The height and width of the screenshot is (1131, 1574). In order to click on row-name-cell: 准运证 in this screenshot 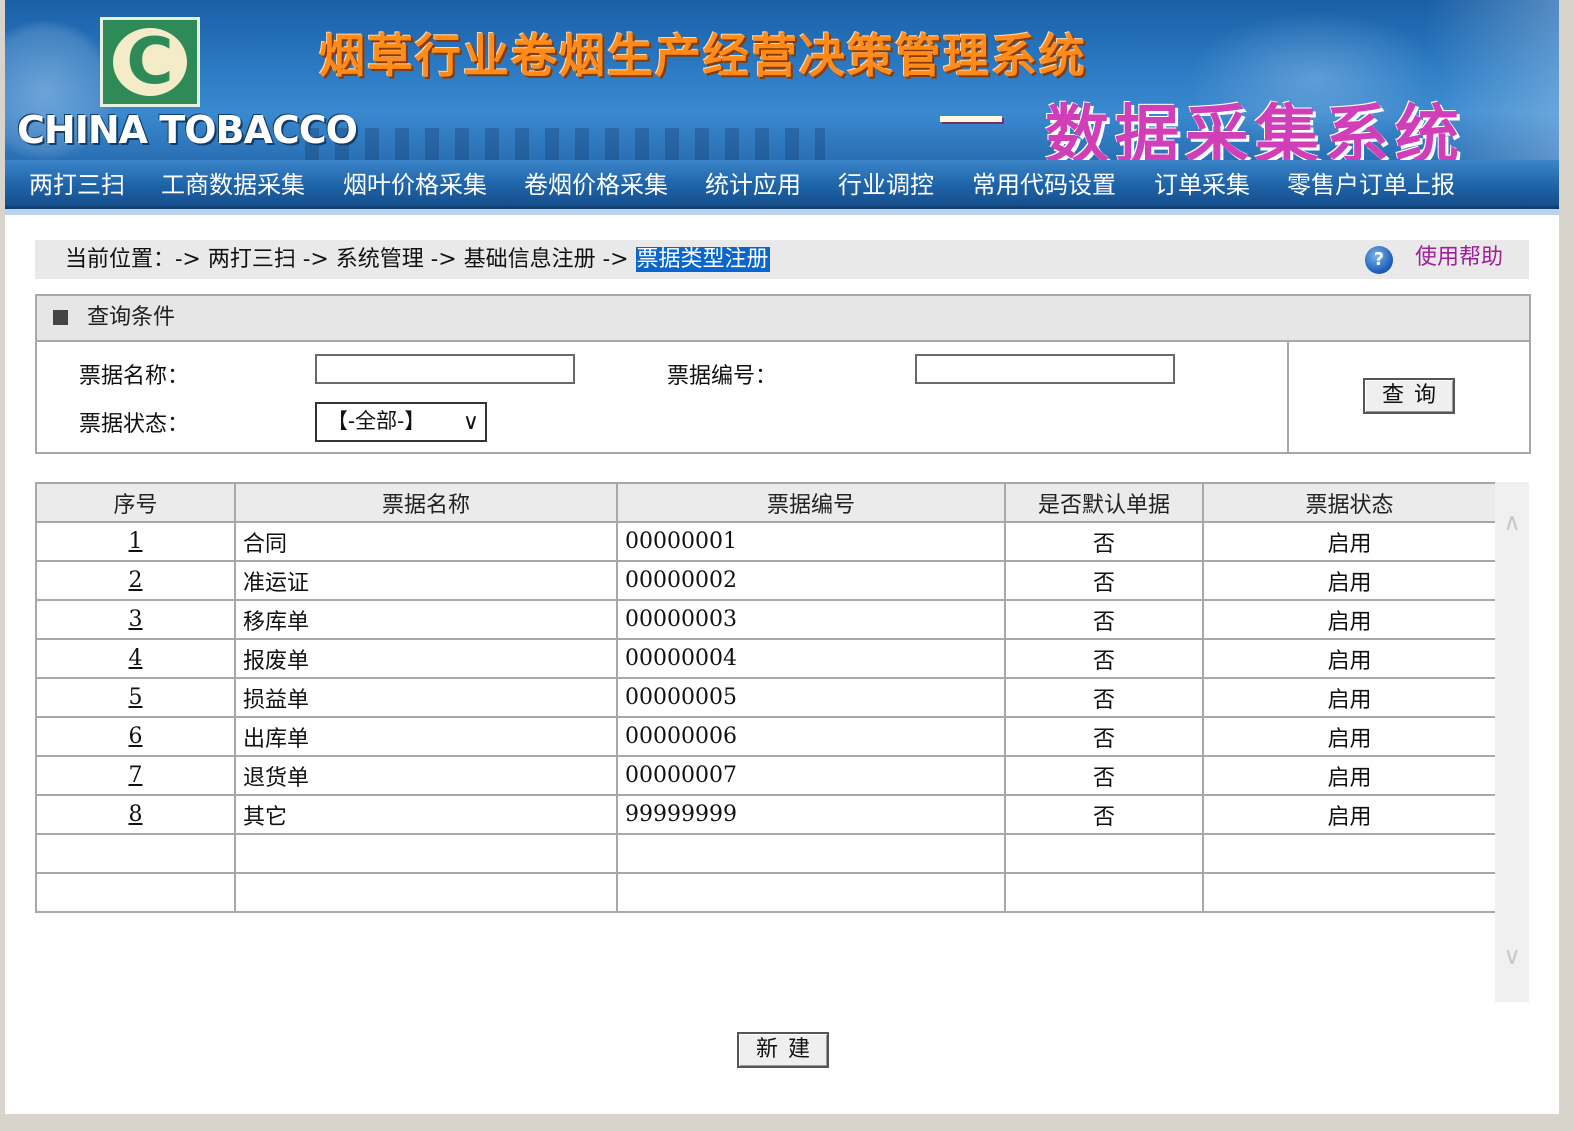, I will do `click(276, 583)`.